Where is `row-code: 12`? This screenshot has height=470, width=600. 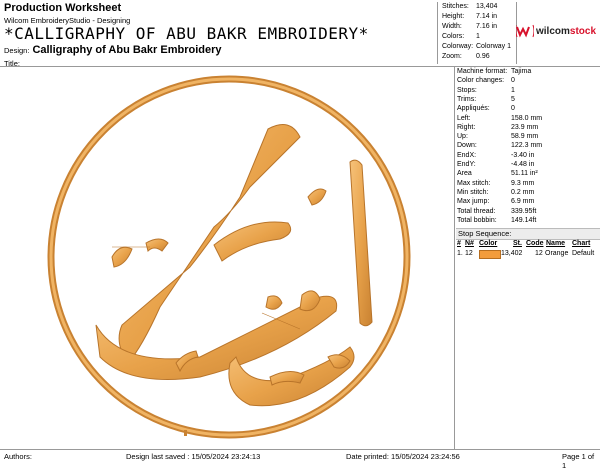
row-code: 12 is located at coordinates (539, 253).